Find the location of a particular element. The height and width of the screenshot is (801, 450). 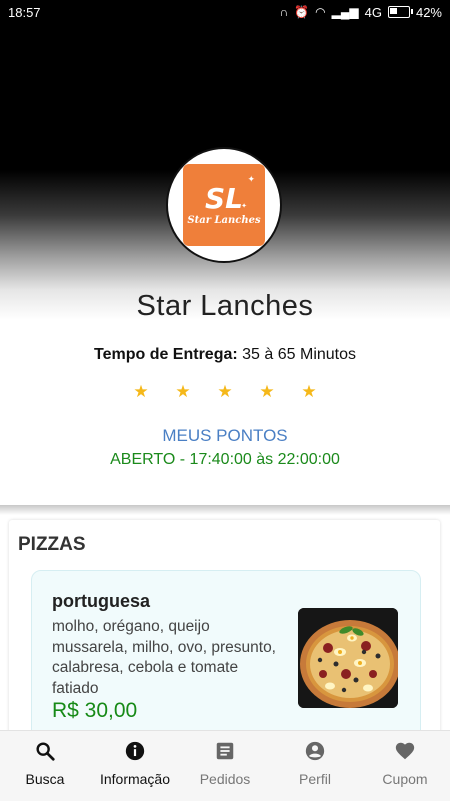

headphones-icon: ∩ is located at coordinates (284, 12).